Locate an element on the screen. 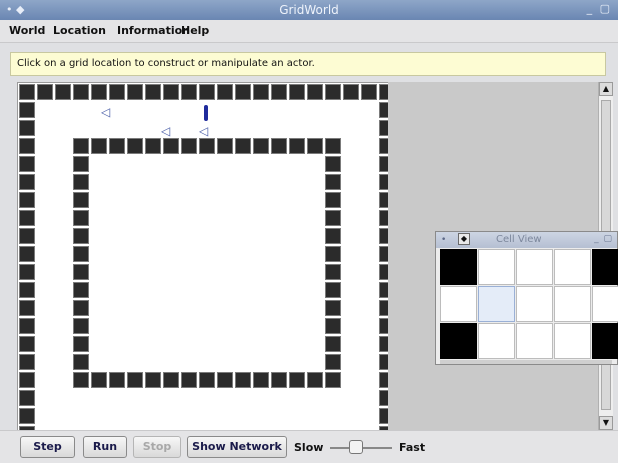 This screenshot has height=463, width=618. menu-information: Information is located at coordinates (153, 30).